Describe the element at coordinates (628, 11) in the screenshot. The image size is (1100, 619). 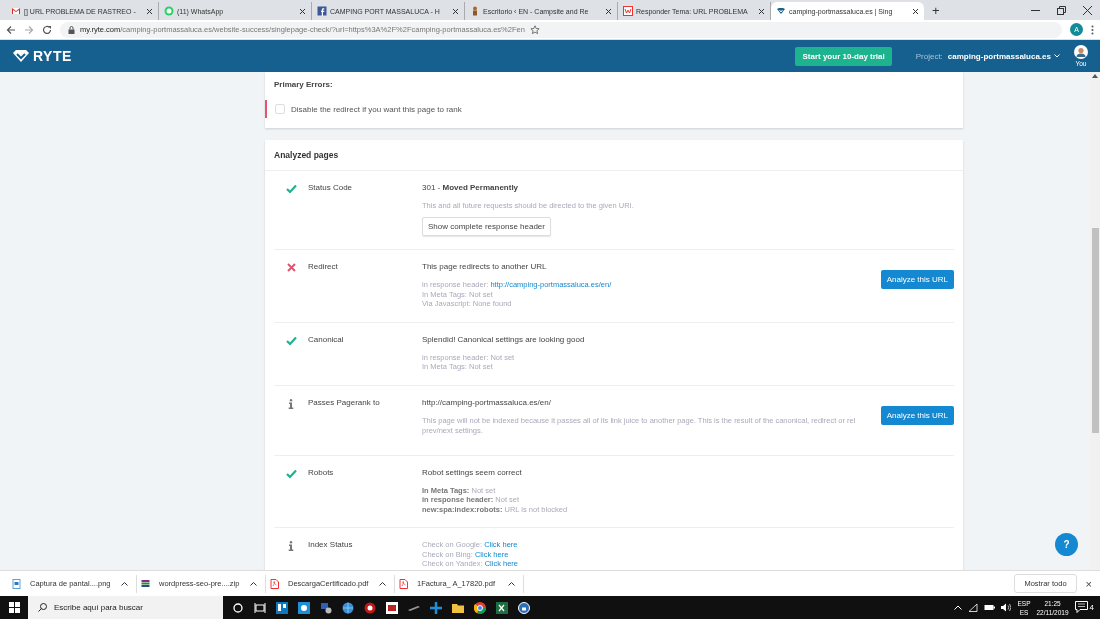
I see `w-logo-icon` at that location.